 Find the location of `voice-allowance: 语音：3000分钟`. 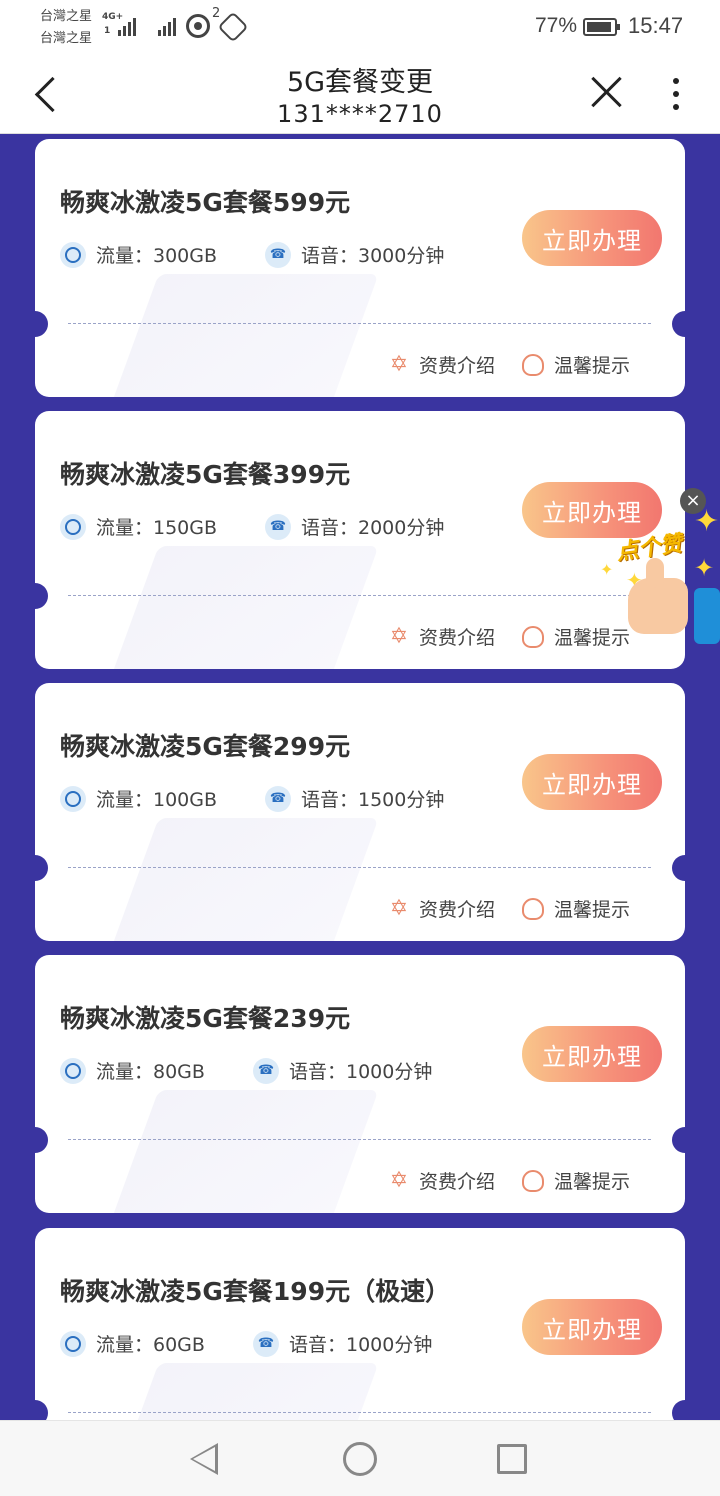

voice-allowance: 语音：3000分钟 is located at coordinates (354, 254).